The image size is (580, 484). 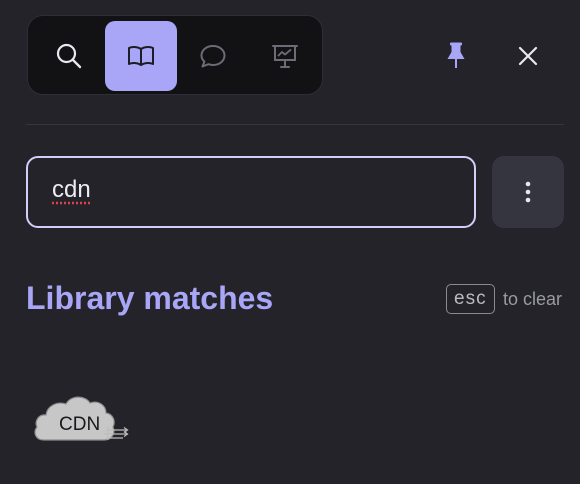 I want to click on esc-key-badge: esc, so click(x=470, y=299).